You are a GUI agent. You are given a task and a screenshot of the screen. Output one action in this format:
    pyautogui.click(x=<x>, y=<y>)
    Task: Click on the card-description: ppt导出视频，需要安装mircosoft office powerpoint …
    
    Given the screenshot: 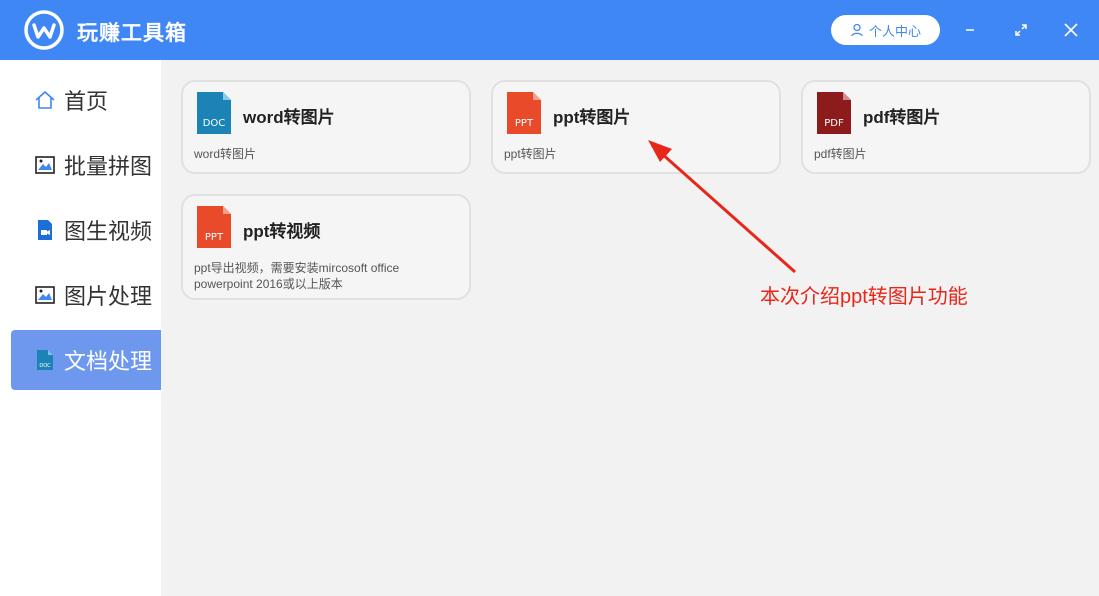 What is the action you would take?
    pyautogui.click(x=297, y=276)
    